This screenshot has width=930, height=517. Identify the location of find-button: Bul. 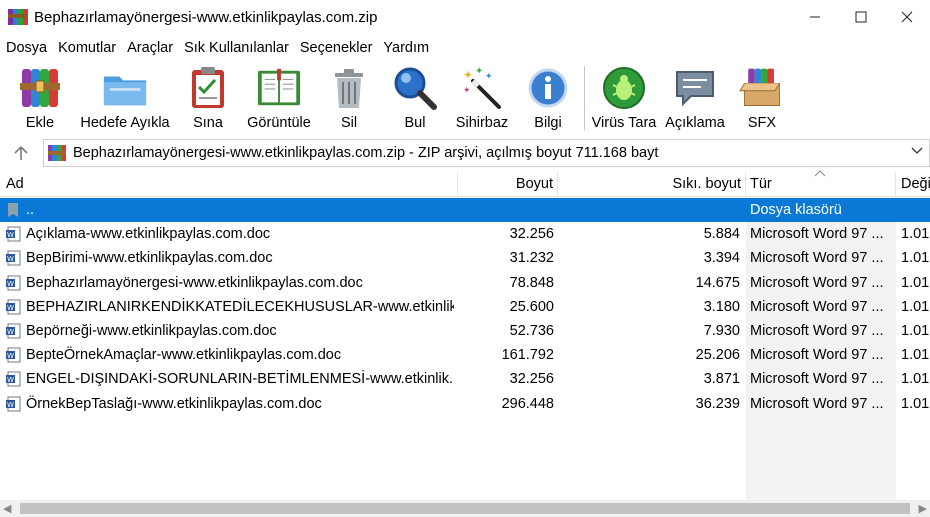
(415, 97).